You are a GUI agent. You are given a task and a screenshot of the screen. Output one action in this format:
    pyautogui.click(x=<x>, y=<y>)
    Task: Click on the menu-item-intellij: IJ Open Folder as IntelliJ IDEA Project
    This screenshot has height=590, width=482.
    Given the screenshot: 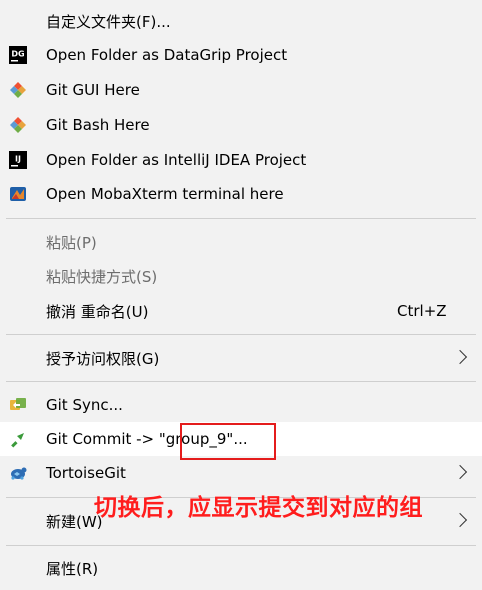 What is the action you would take?
    pyautogui.click(x=241, y=160)
    